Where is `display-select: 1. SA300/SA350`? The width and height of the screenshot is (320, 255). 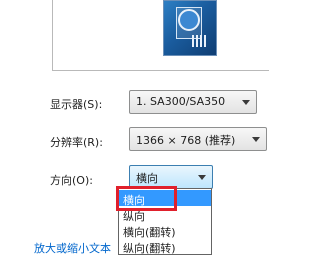
display-select: 1. SA300/SA350 is located at coordinates (193, 102).